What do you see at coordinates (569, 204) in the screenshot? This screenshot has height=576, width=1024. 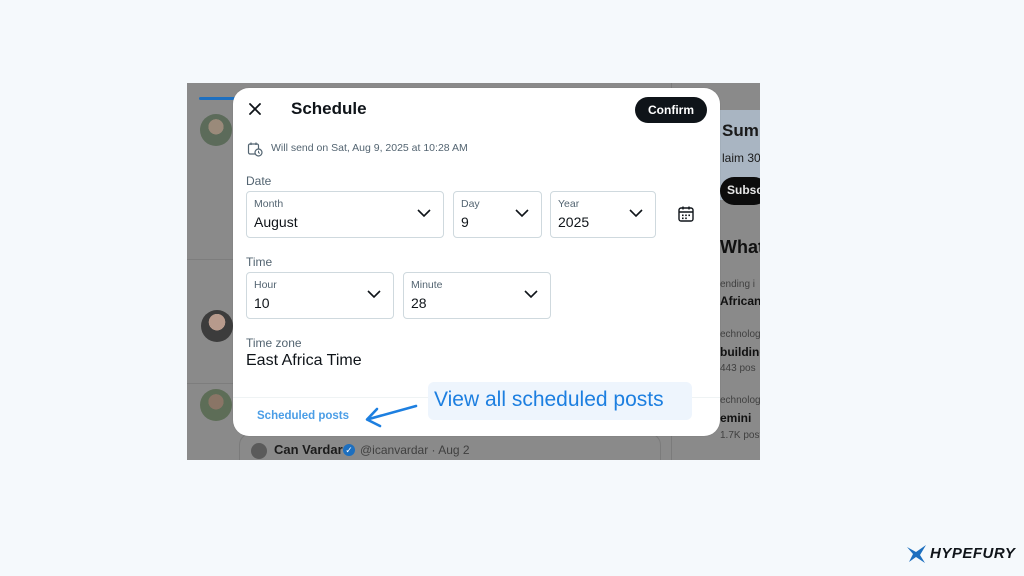 I see `year-select-label: Year` at bounding box center [569, 204].